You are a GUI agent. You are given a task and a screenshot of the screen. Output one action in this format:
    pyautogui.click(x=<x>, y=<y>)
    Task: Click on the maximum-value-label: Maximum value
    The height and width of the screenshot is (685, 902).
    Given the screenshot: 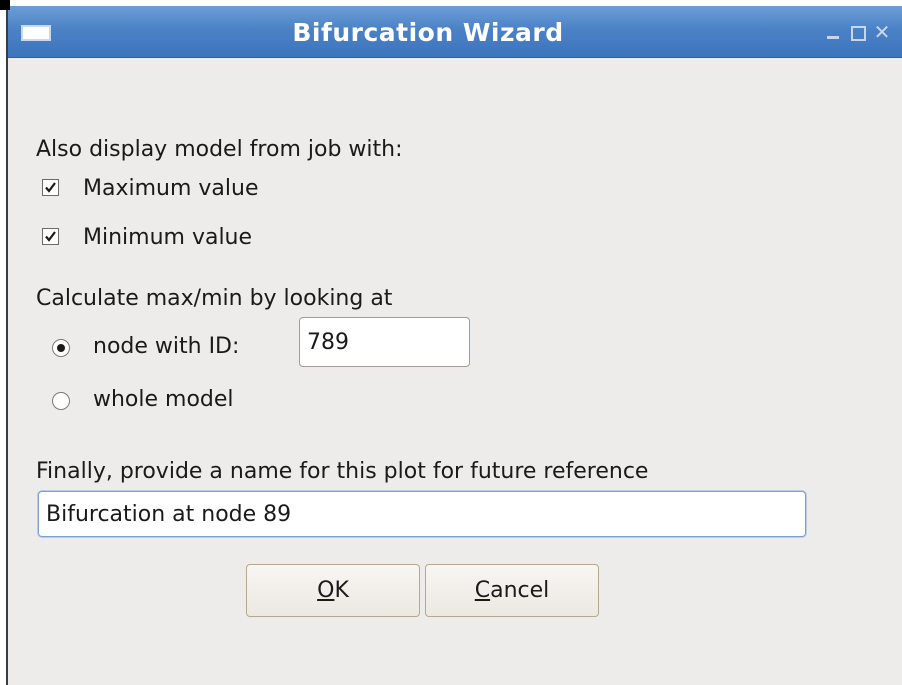 What is the action you would take?
    pyautogui.click(x=170, y=188)
    